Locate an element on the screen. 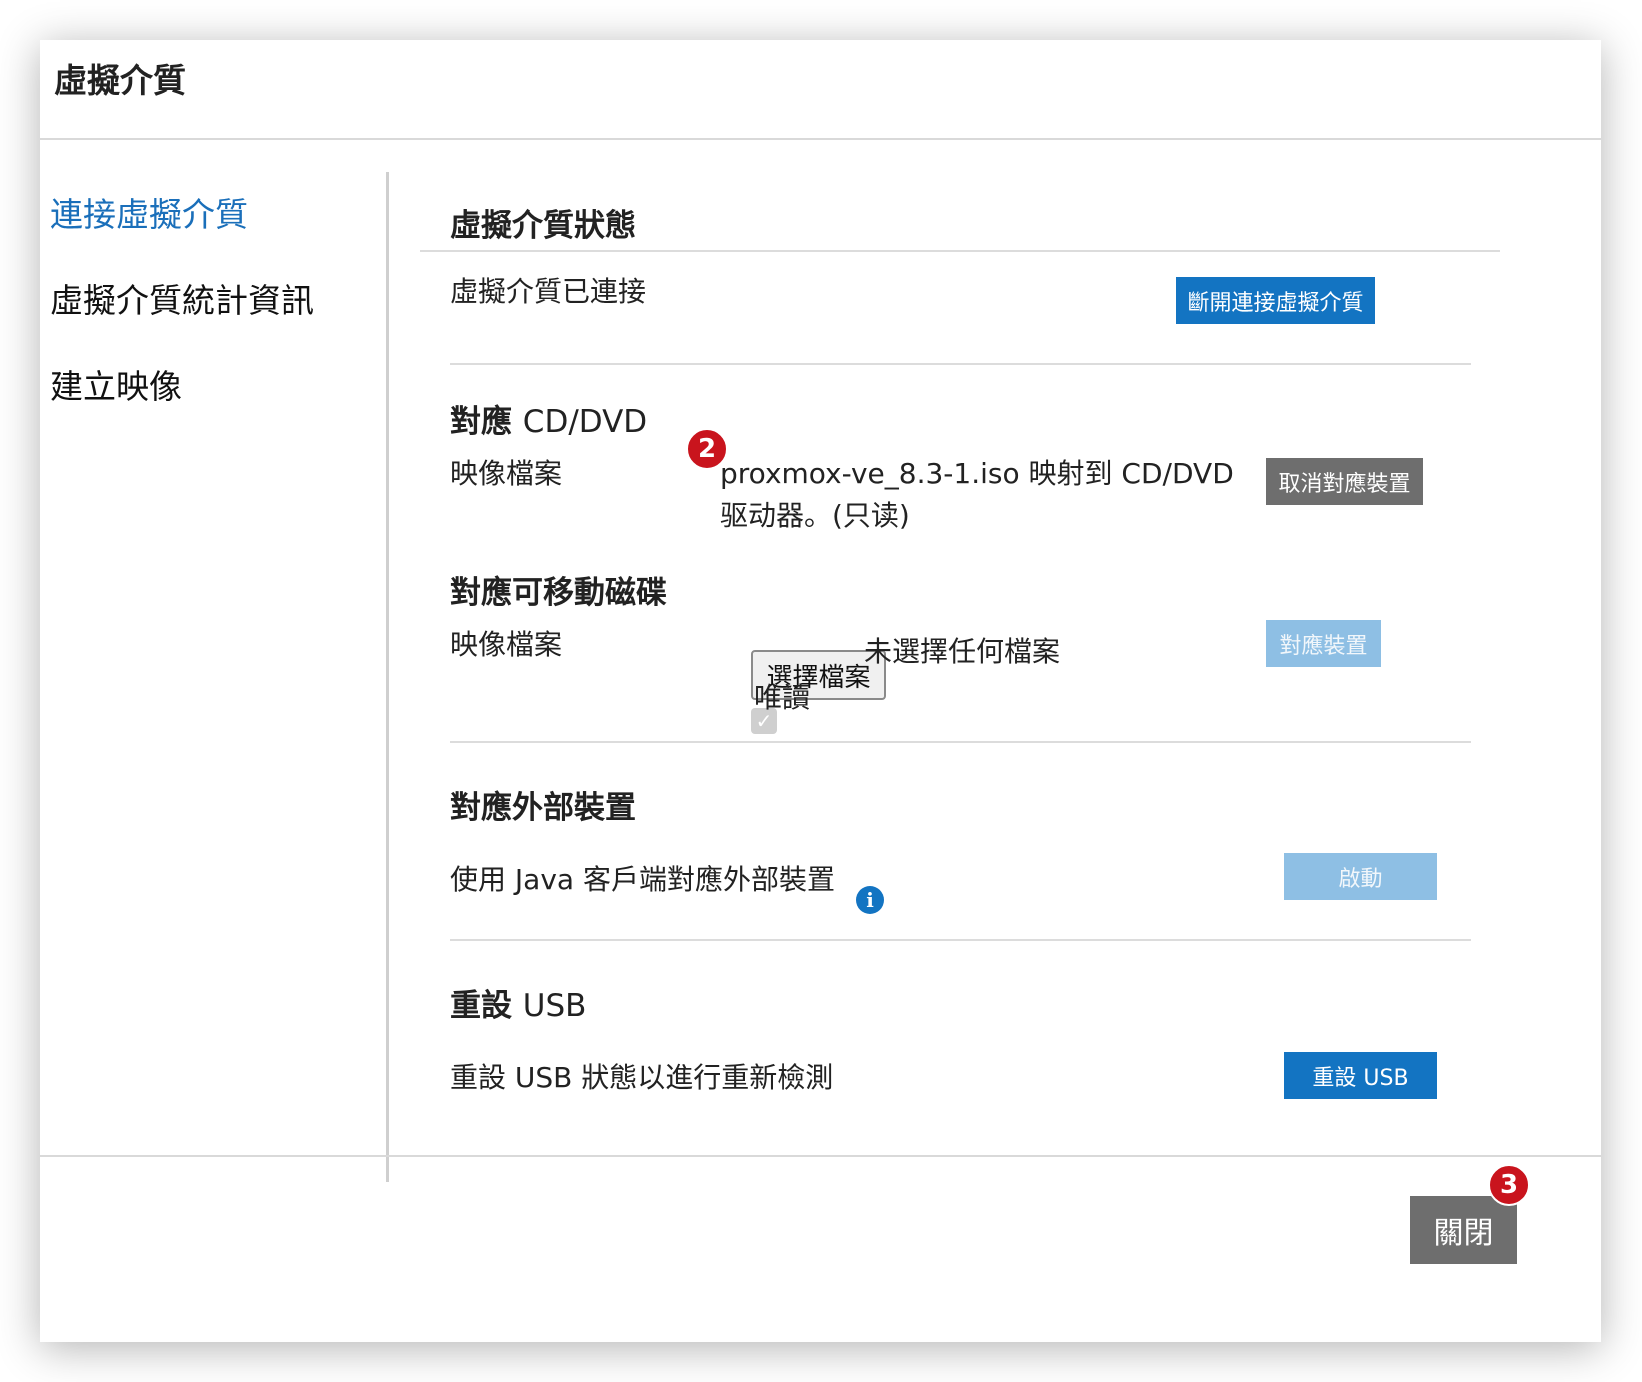 The height and width of the screenshot is (1382, 1642). sidebar-item-connect-virtual-media: 連接虛擬介質 is located at coordinates (149, 212).